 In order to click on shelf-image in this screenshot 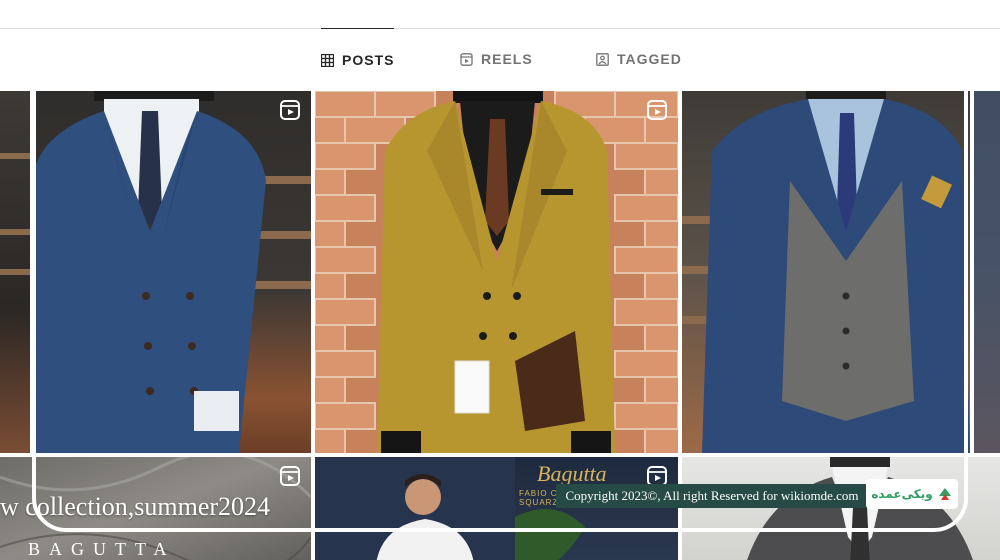, I will do `click(15, 214)`.